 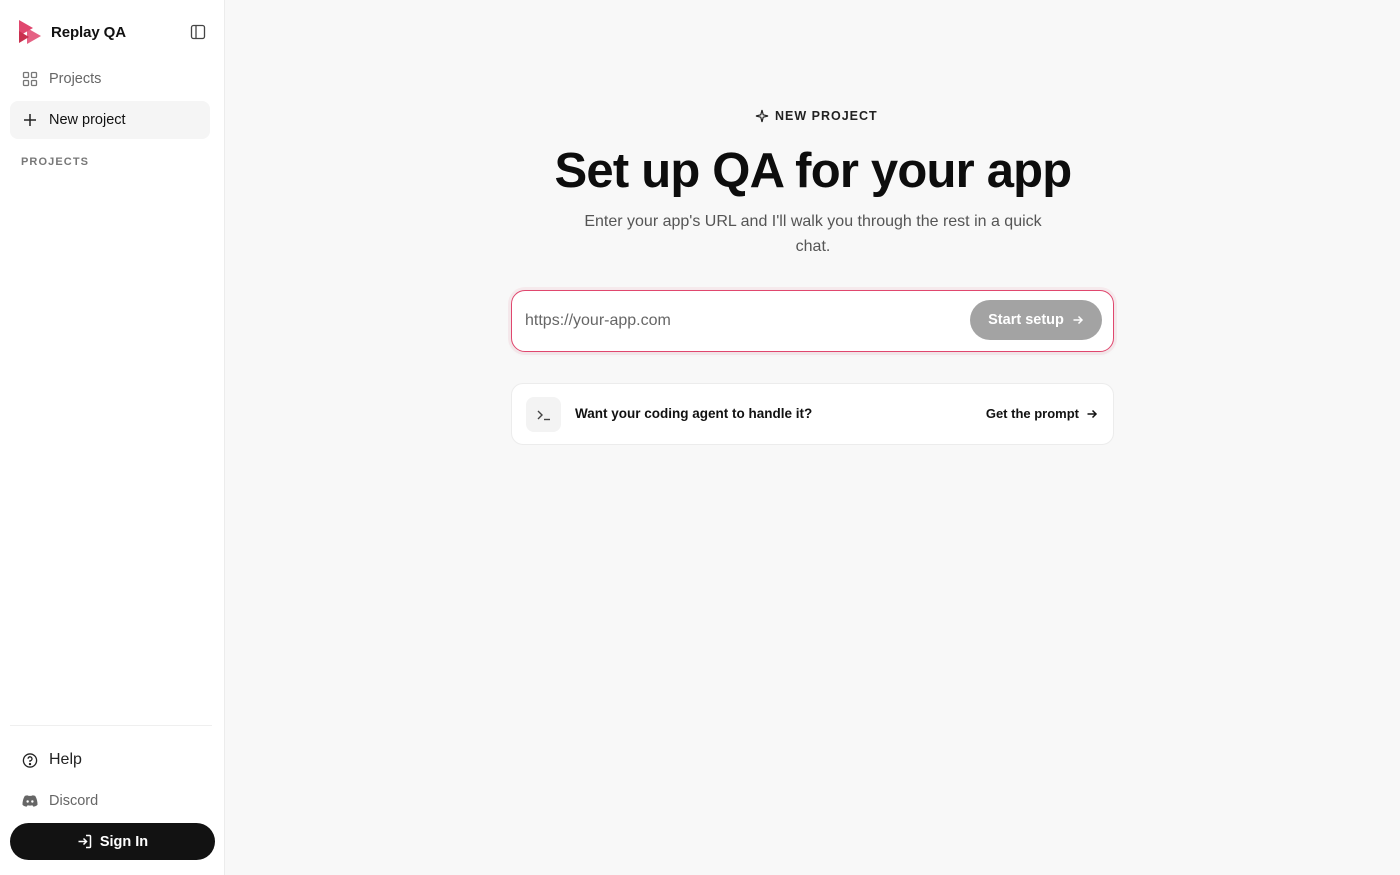 What do you see at coordinates (74, 801) in the screenshot?
I see `discord-label: Discord` at bounding box center [74, 801].